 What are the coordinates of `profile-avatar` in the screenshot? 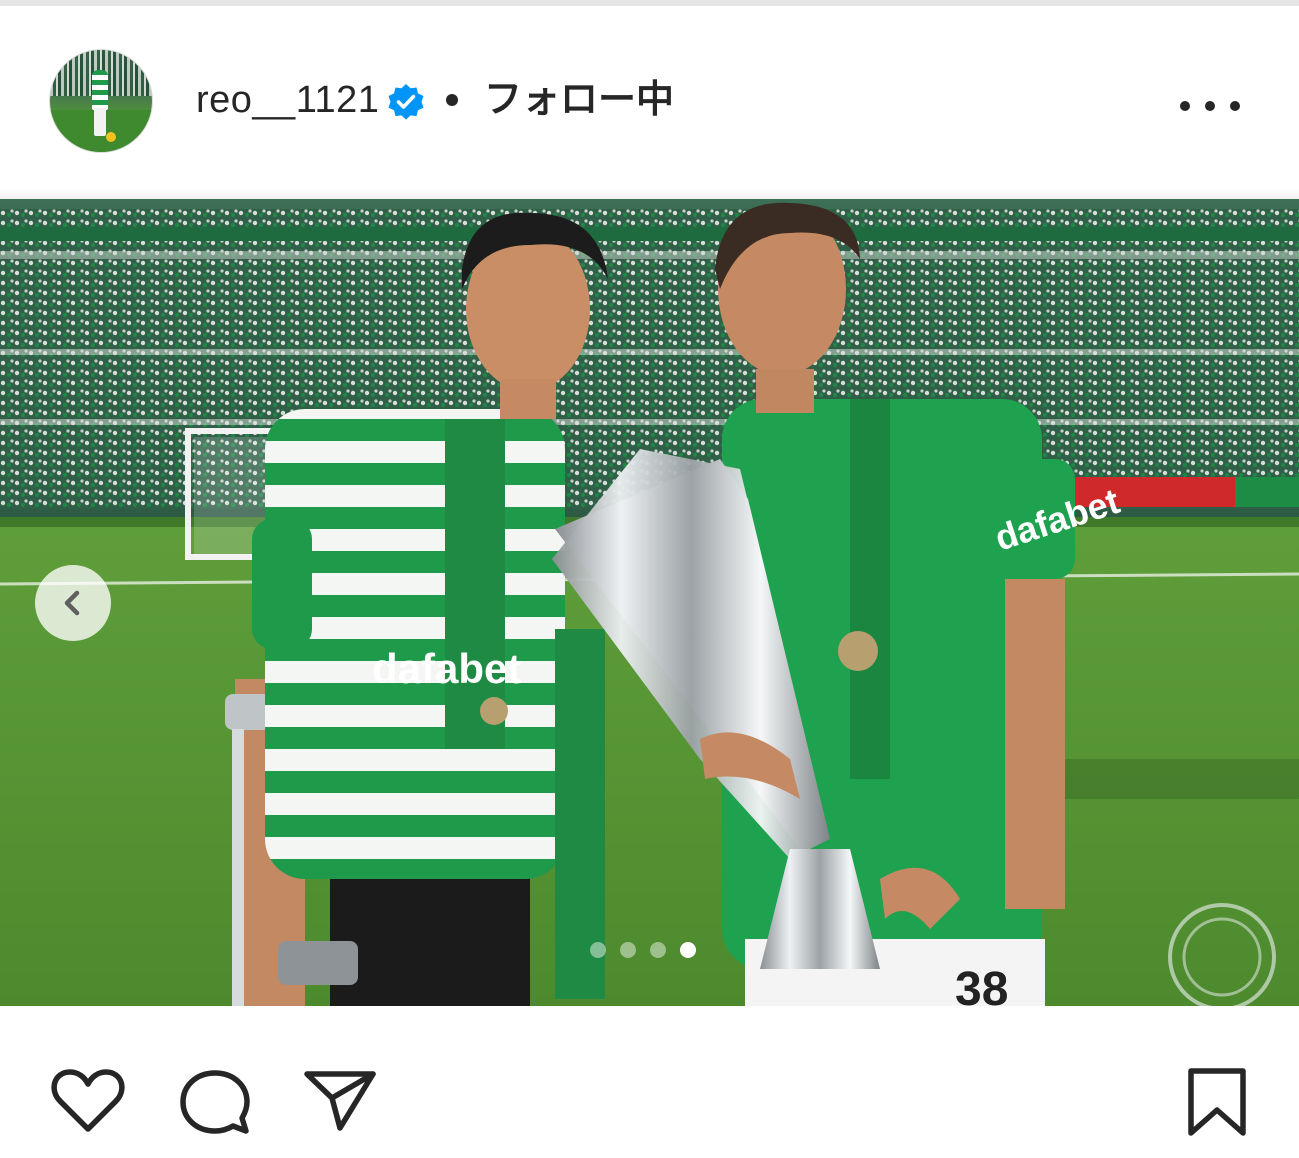 It's located at (101, 101).